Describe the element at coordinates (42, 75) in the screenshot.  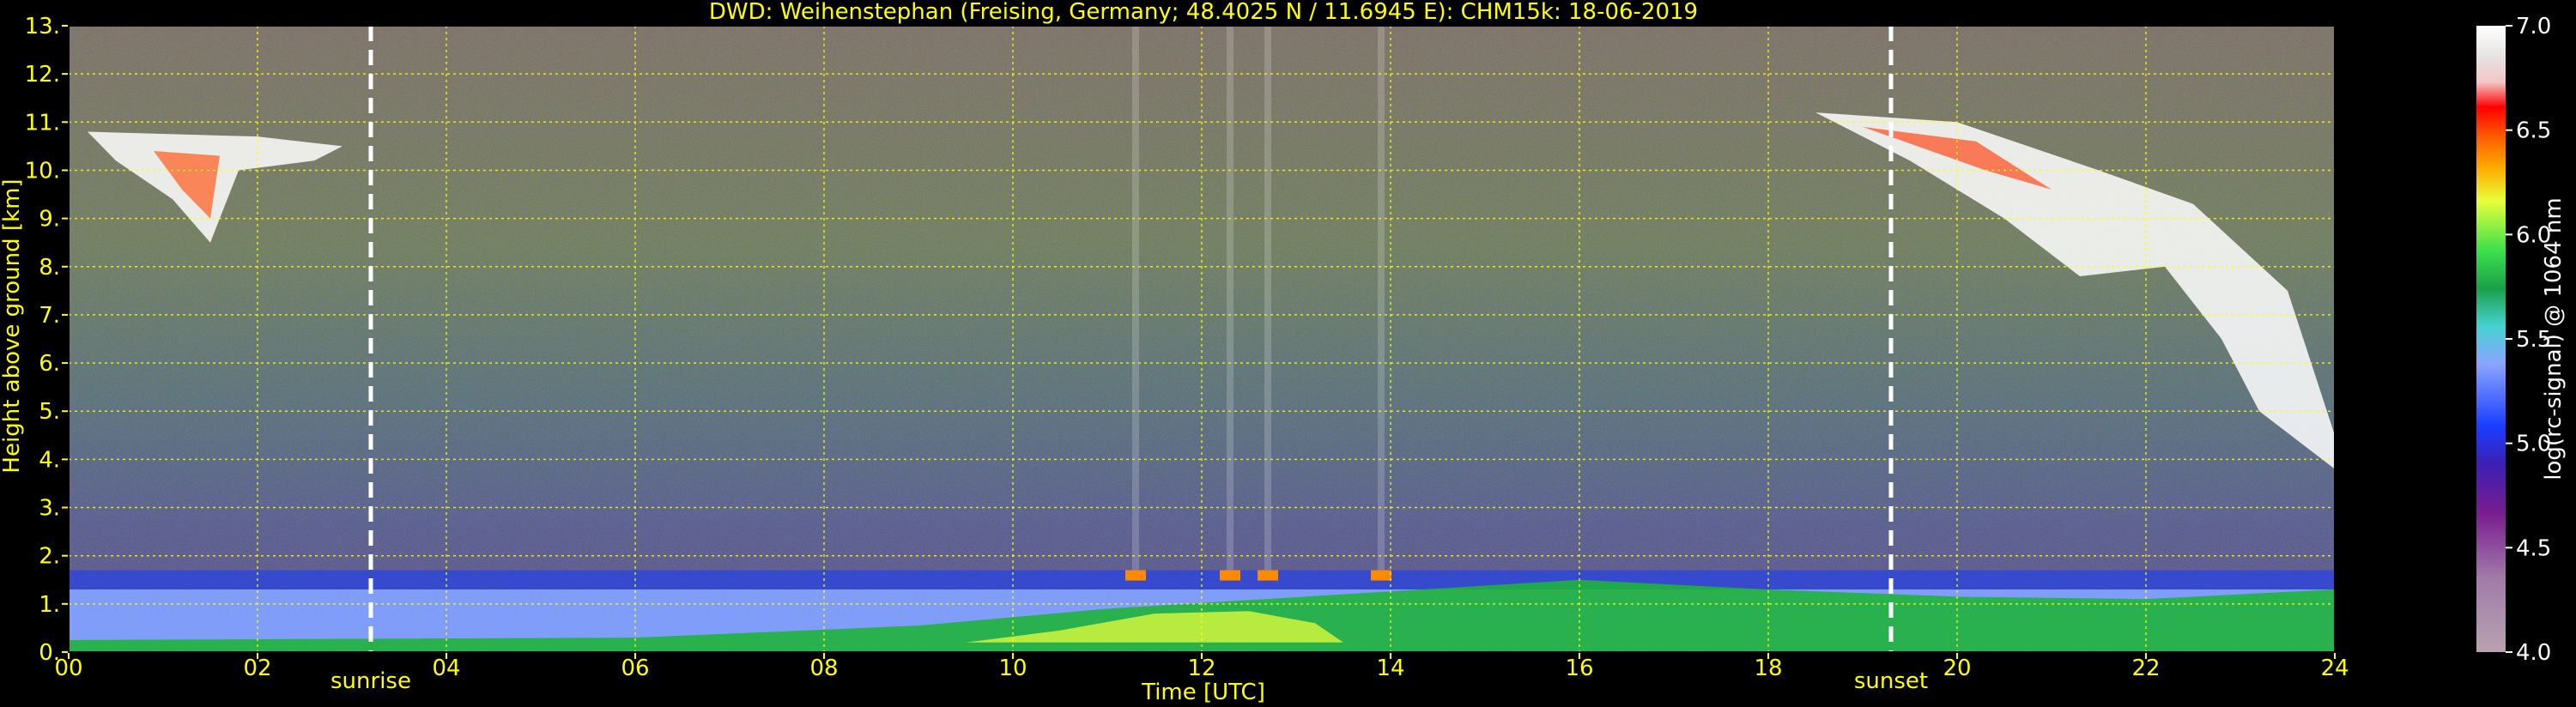
I see `y-tick-label-12: 12.` at that location.